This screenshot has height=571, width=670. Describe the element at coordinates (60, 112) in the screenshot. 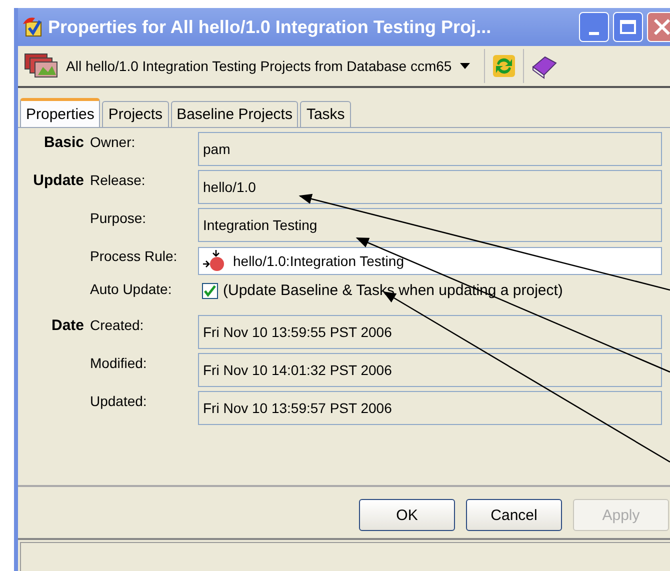

I see `tab: Properties` at that location.